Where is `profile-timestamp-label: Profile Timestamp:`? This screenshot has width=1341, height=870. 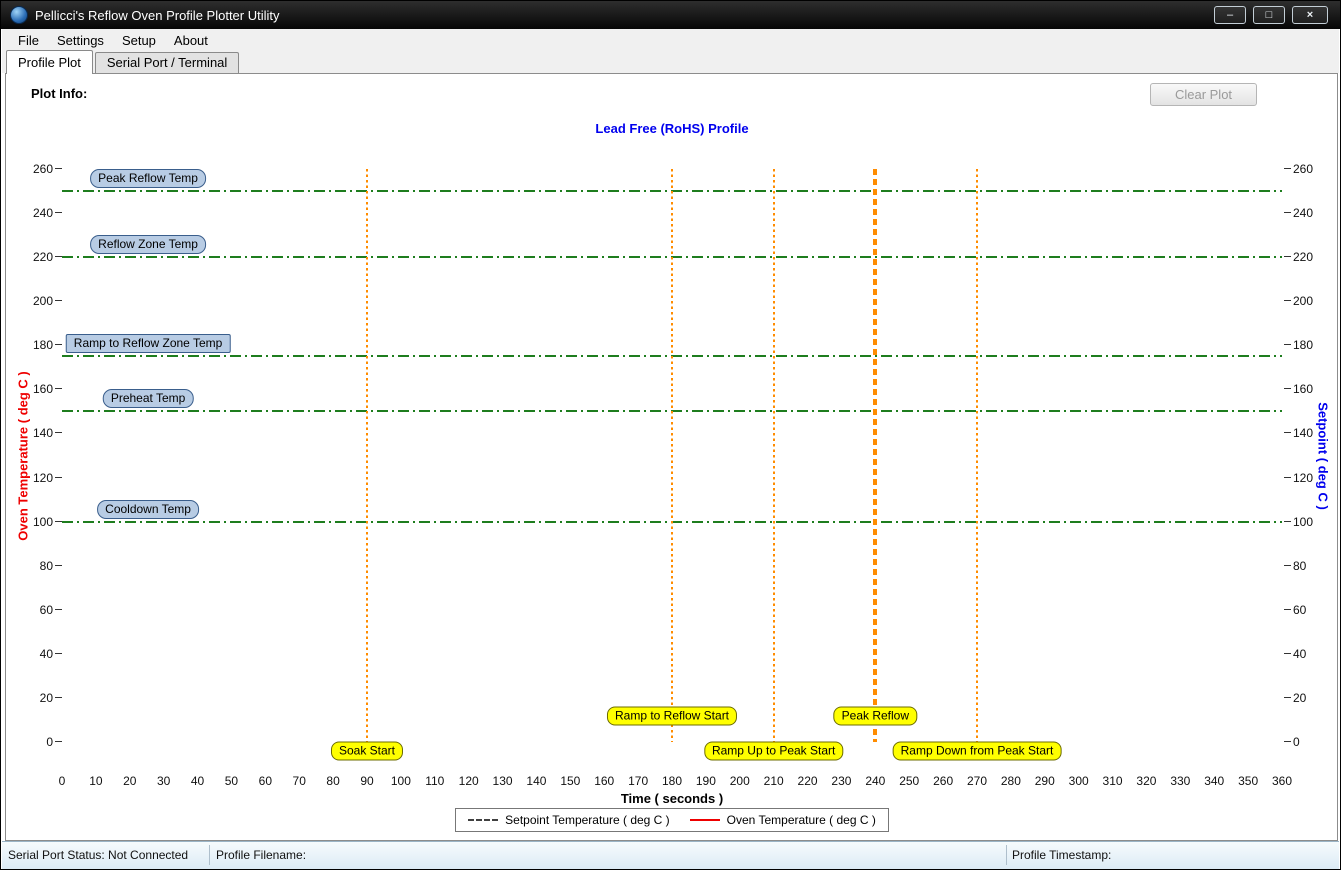 profile-timestamp-label: Profile Timestamp: is located at coordinates (1062, 855).